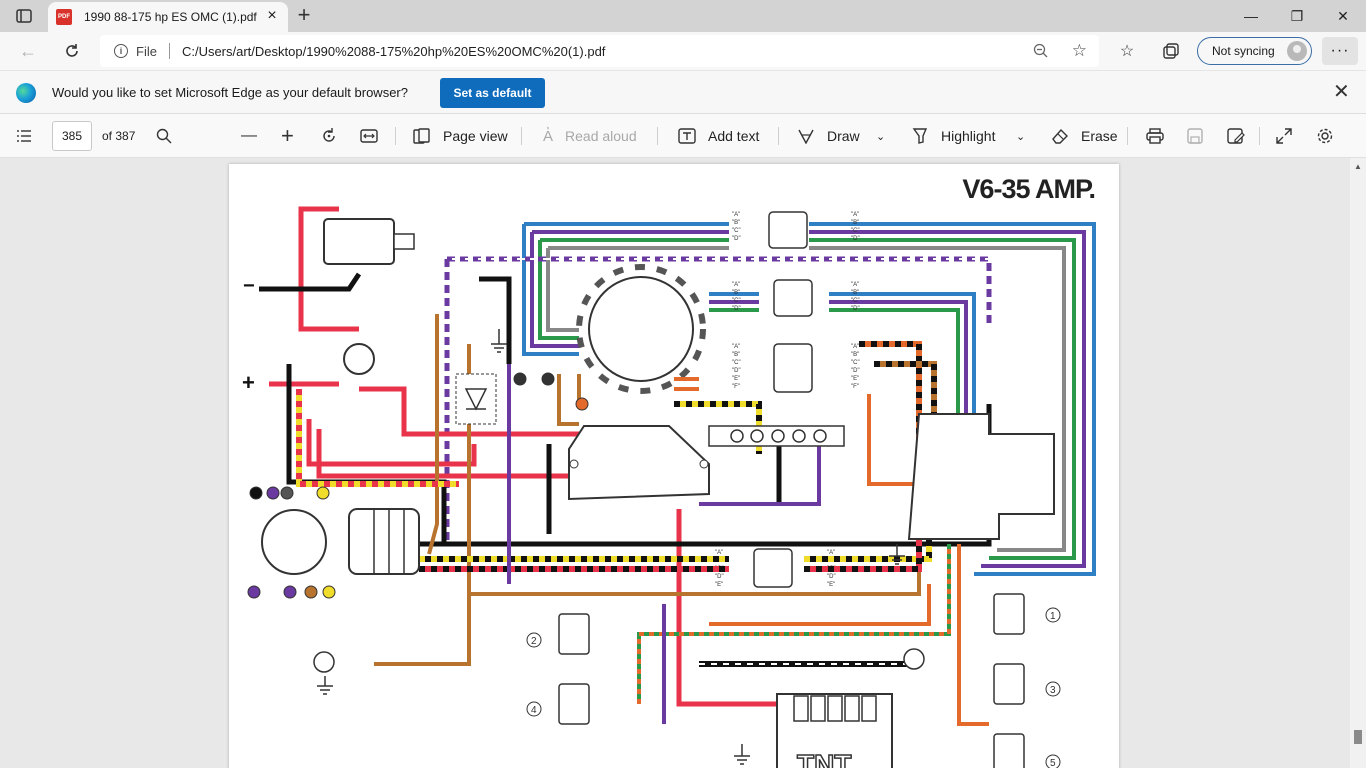 The image size is (1366, 768). I want to click on highlight-button: Highlight, so click(953, 136).